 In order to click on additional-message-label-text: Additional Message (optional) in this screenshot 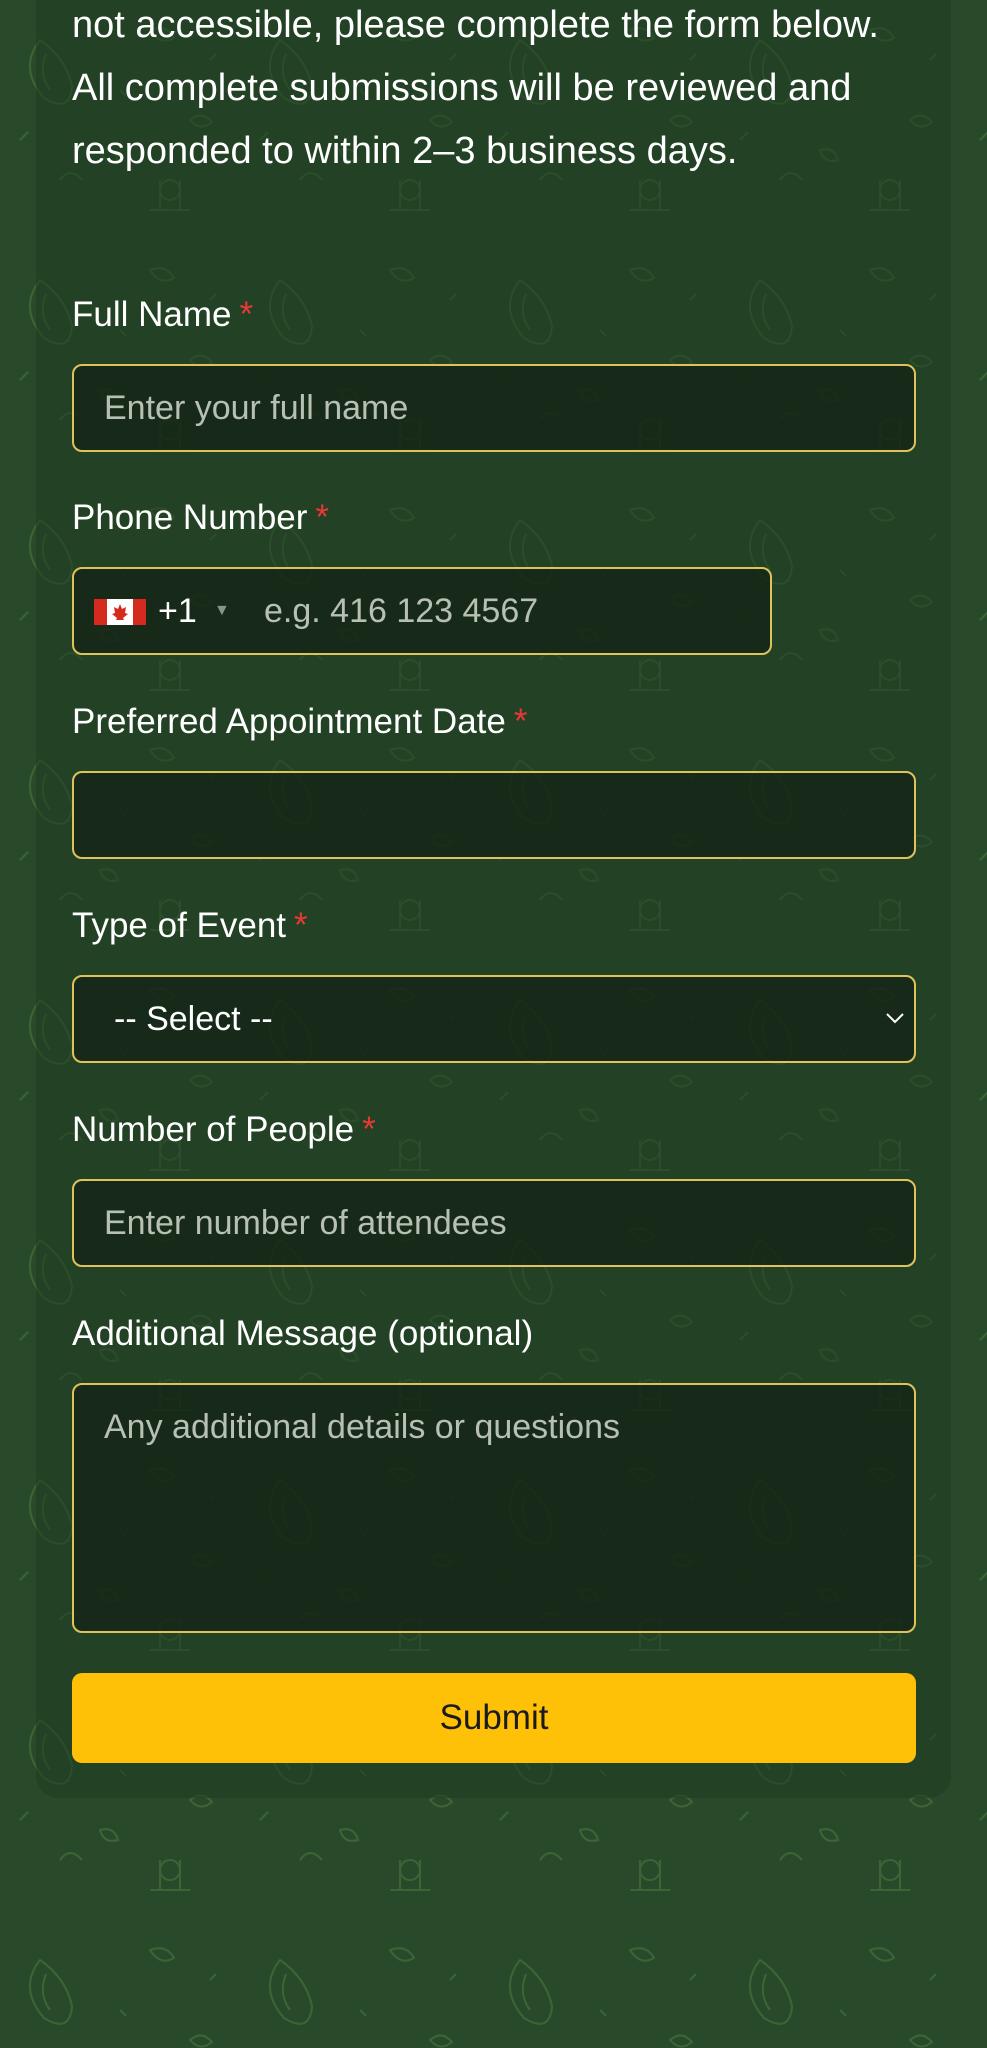, I will do `click(303, 1333)`.